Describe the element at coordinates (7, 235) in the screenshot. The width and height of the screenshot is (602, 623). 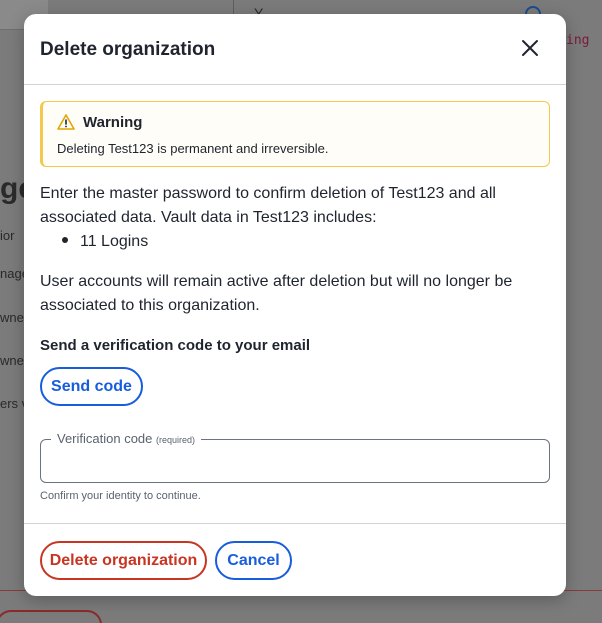
I see `background-line: ior` at that location.